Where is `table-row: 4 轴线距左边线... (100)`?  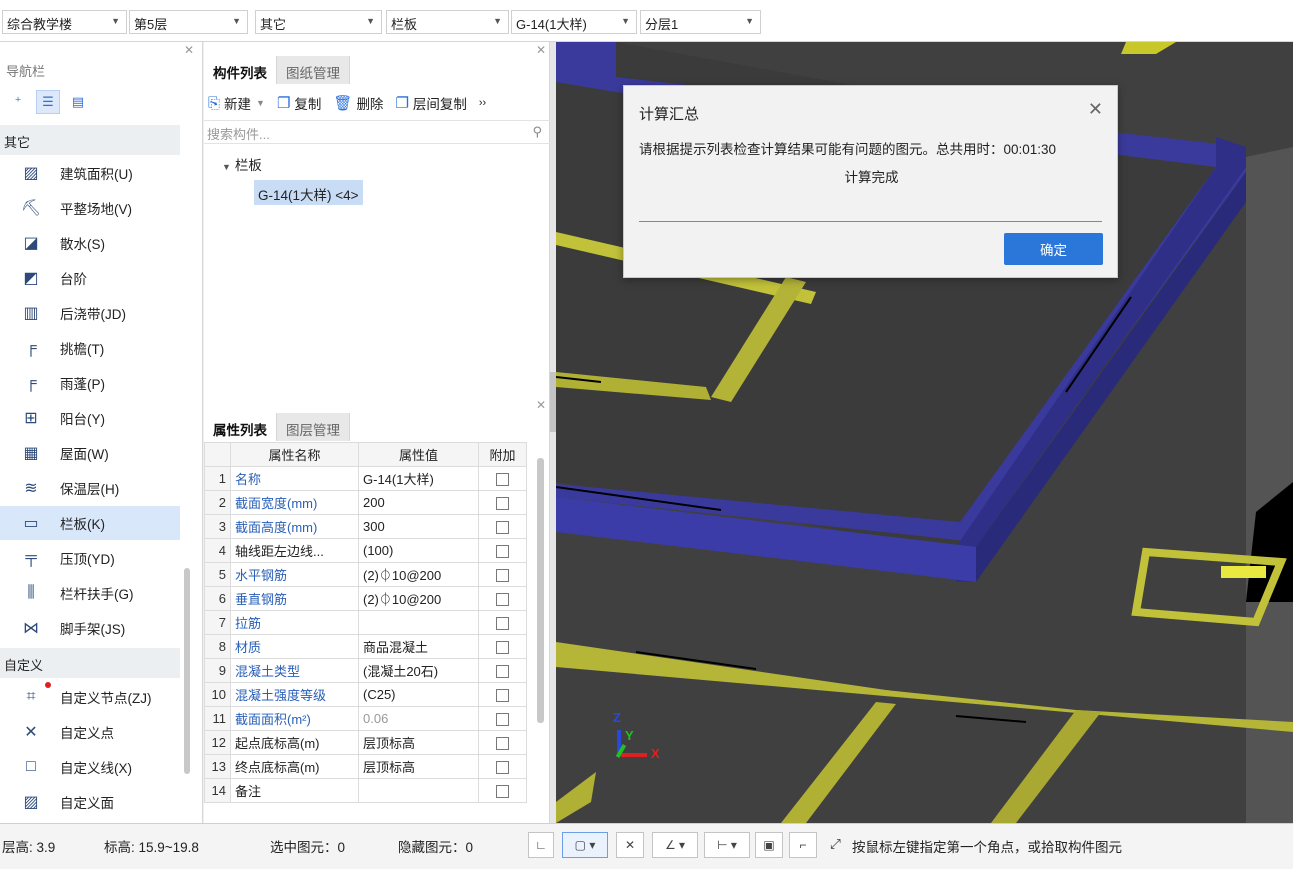
table-row: 4 轴线距左边线... (100) is located at coordinates (365, 550).